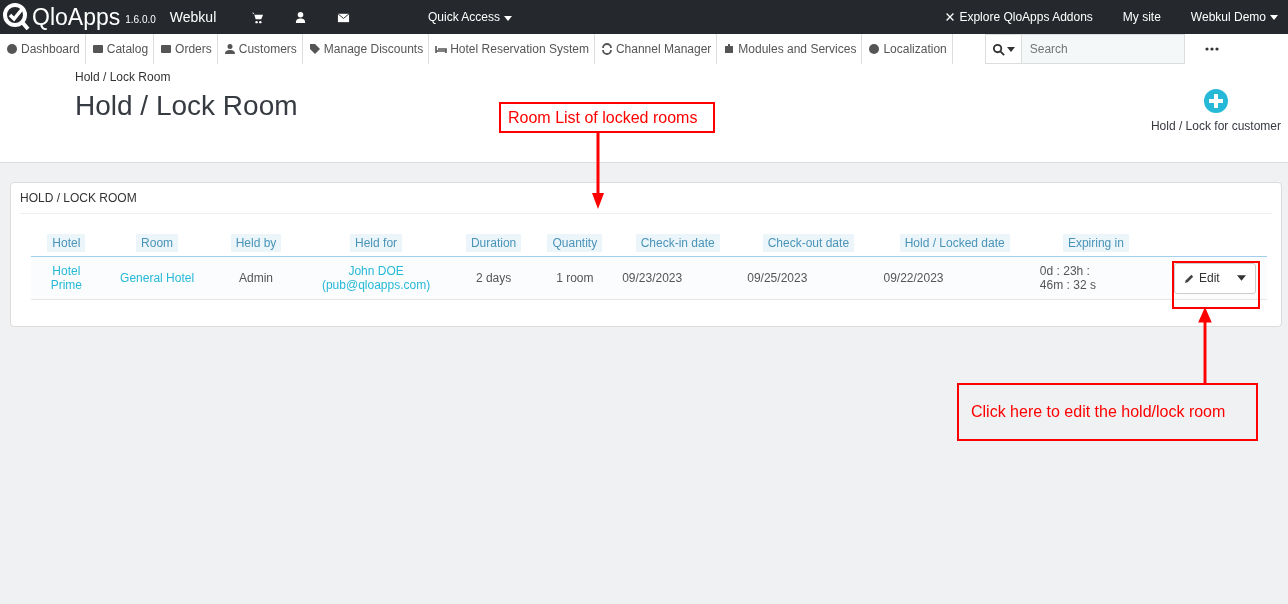 The image size is (1288, 604). Describe the element at coordinates (1084, 49) in the screenshot. I see `search-field: Search` at that location.